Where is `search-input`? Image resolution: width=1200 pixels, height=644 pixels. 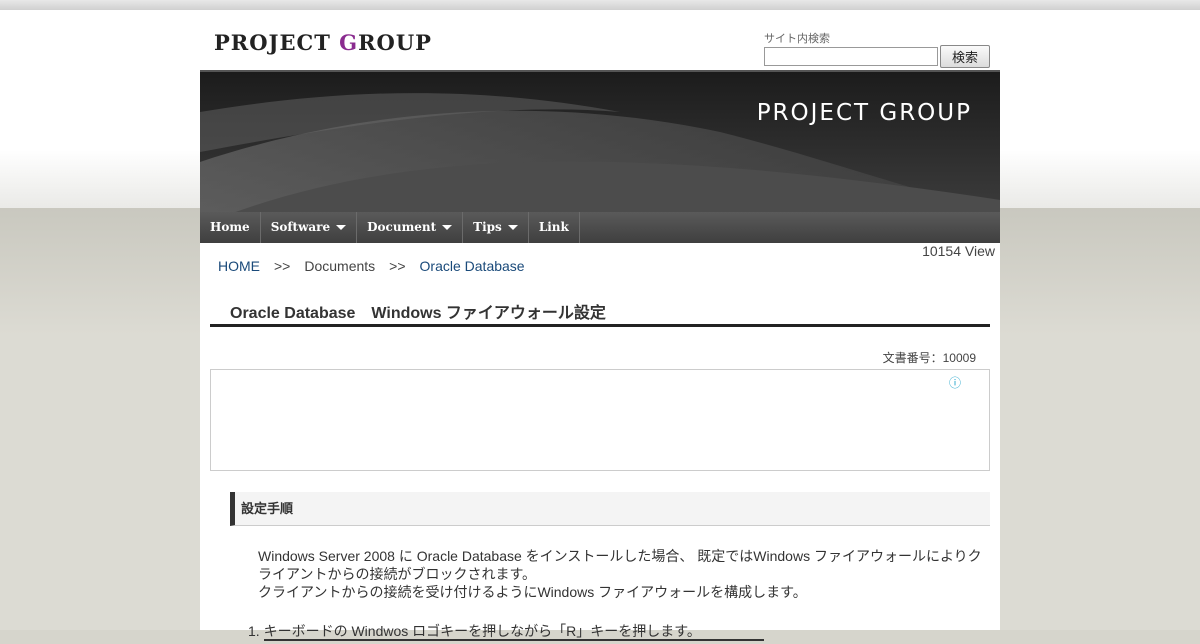 search-input is located at coordinates (851, 56).